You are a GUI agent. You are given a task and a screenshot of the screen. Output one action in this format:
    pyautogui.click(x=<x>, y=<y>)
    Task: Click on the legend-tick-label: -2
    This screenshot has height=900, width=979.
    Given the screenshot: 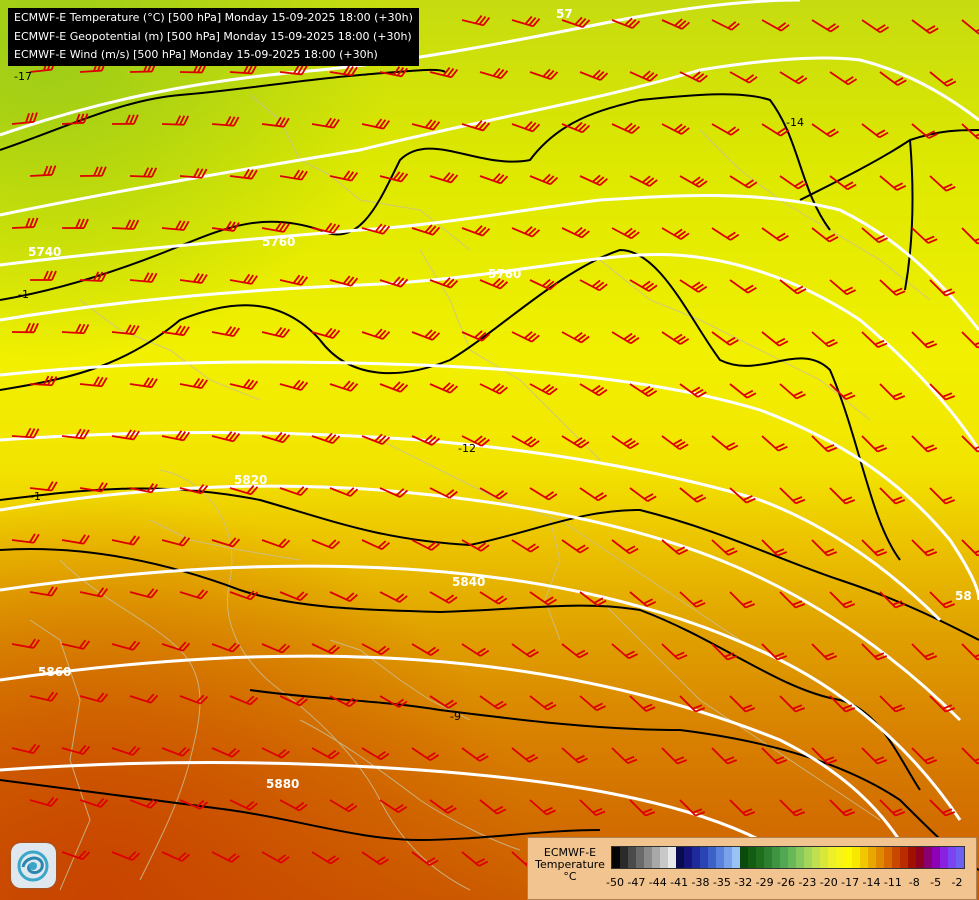 What is the action you would take?
    pyautogui.click(x=957, y=882)
    